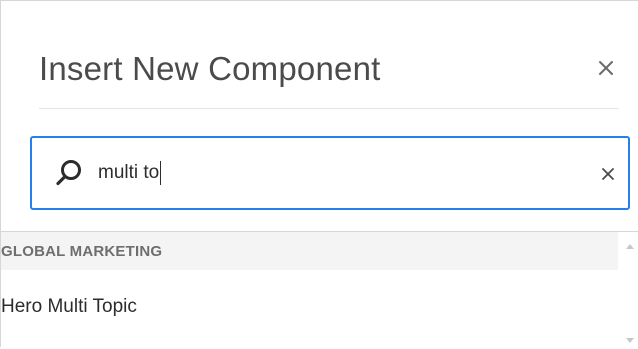 Image resolution: width=638 pixels, height=349 pixels. I want to click on close-icon, so click(606, 68).